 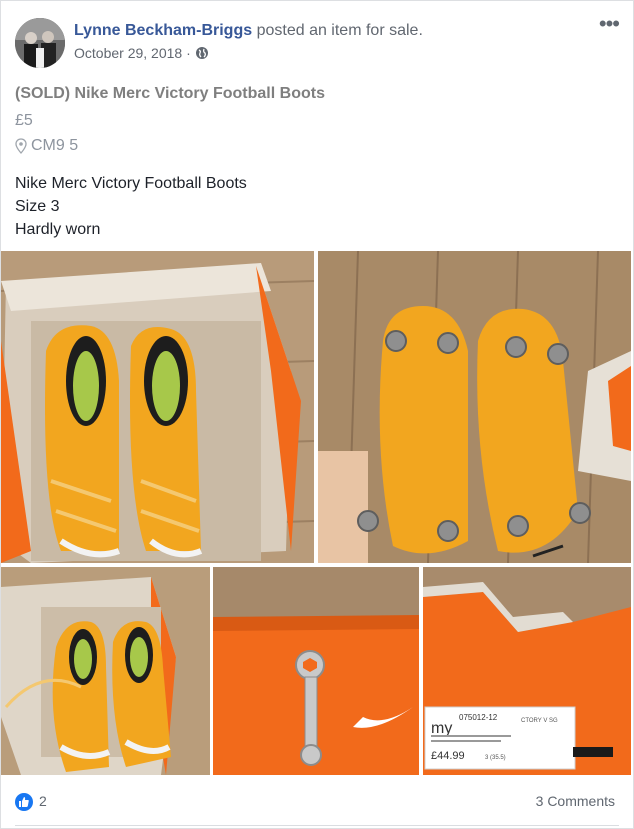 I want to click on listing-title: (SOLD) Nike Merc Victory Football Boots, so click(x=170, y=94).